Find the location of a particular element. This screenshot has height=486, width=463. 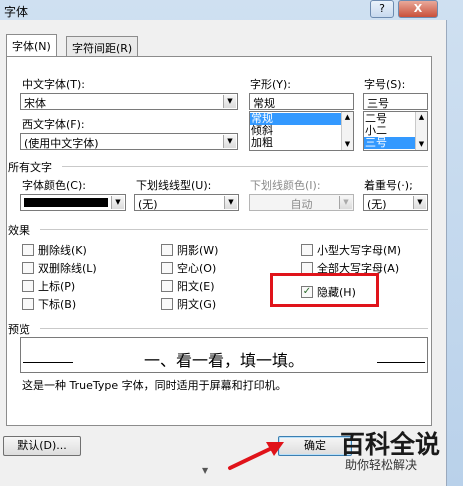

watermark-slogan: 助你轻松解决 is located at coordinates (381, 465).